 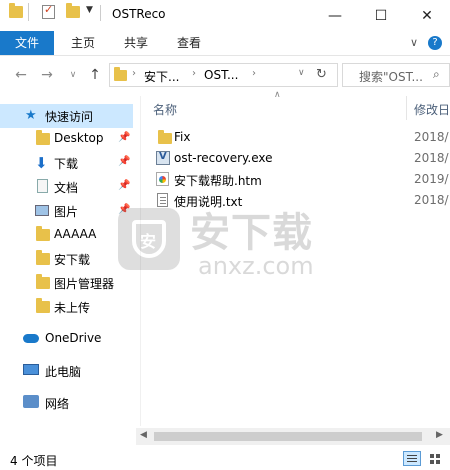 I want to click on close-button: ✕, so click(x=427, y=15).